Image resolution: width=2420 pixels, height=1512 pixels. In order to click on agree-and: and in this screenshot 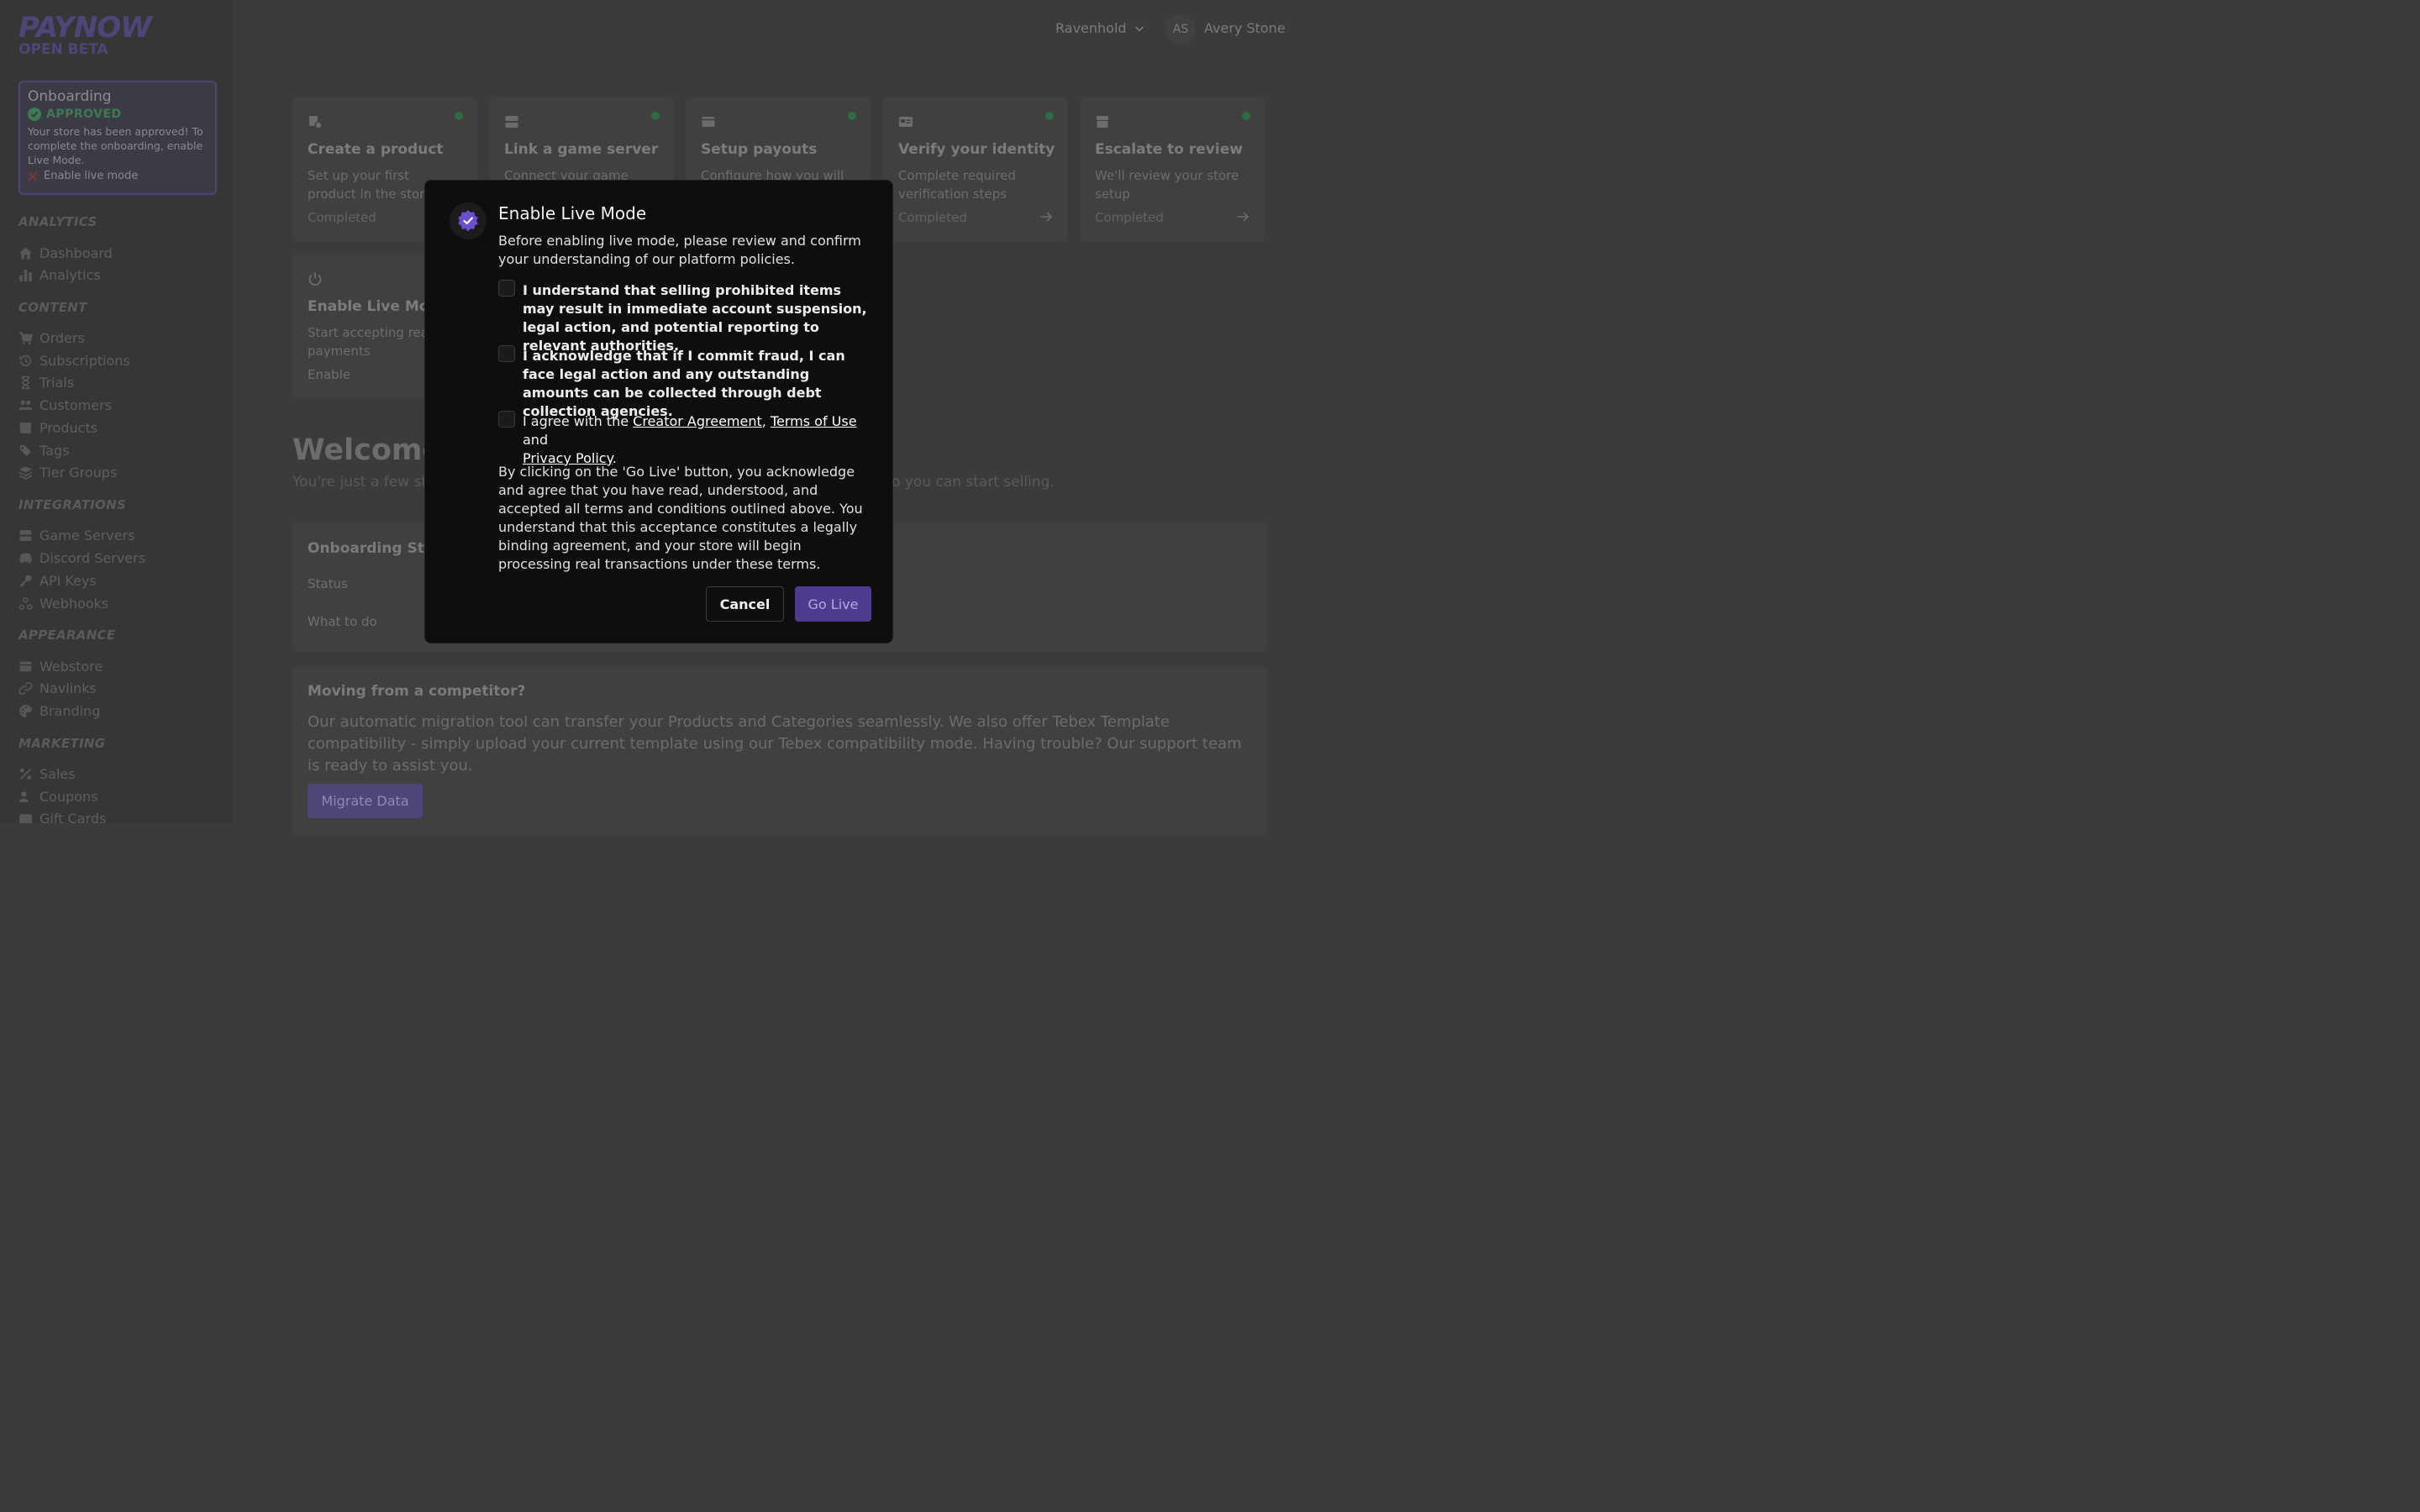, I will do `click(536, 440)`.